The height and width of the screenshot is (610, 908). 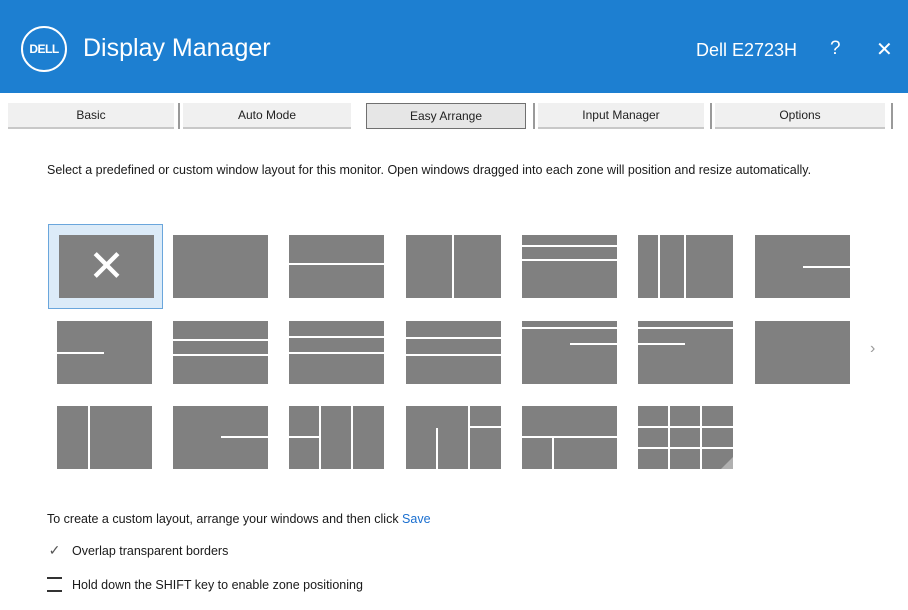 What do you see at coordinates (54, 550) in the screenshot?
I see `checkmark-icon: ✓` at bounding box center [54, 550].